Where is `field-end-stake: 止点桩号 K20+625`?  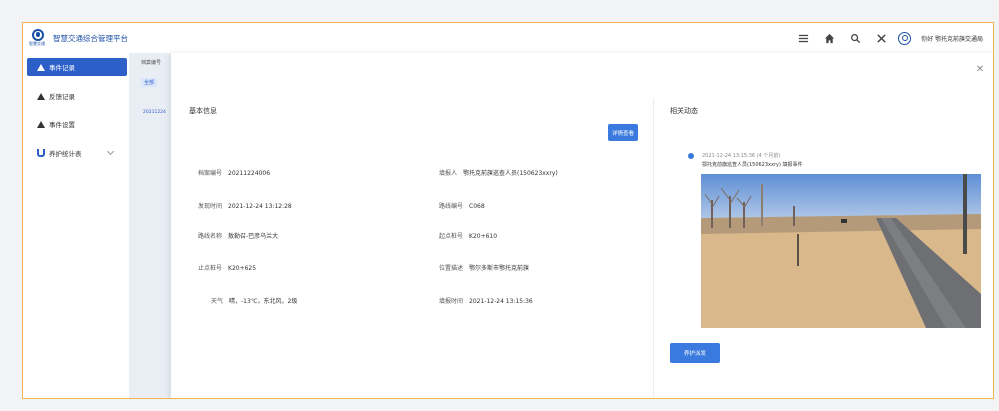
field-end-stake: 止点桩号 K20+625 is located at coordinates (227, 268).